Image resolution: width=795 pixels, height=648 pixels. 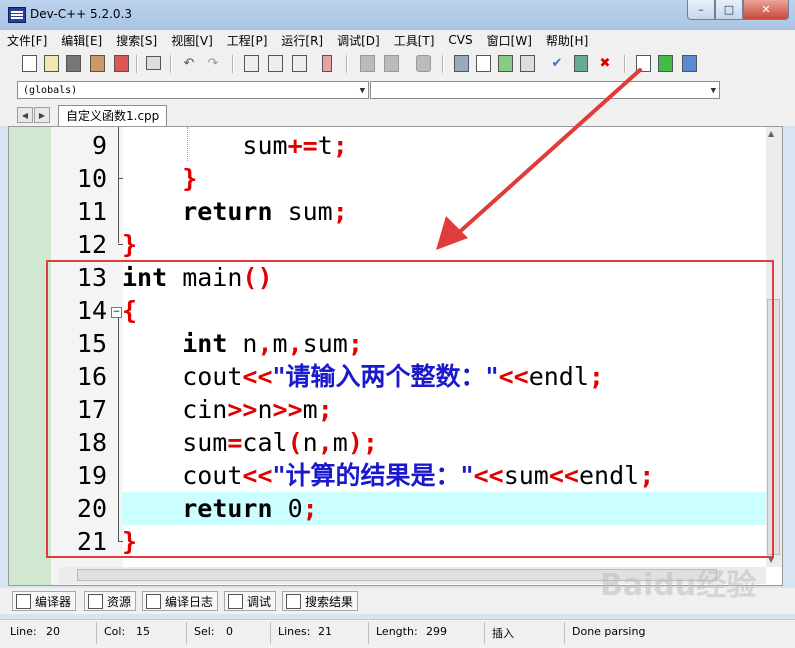 I want to click on menu-file: 文件[F], so click(x=27, y=40).